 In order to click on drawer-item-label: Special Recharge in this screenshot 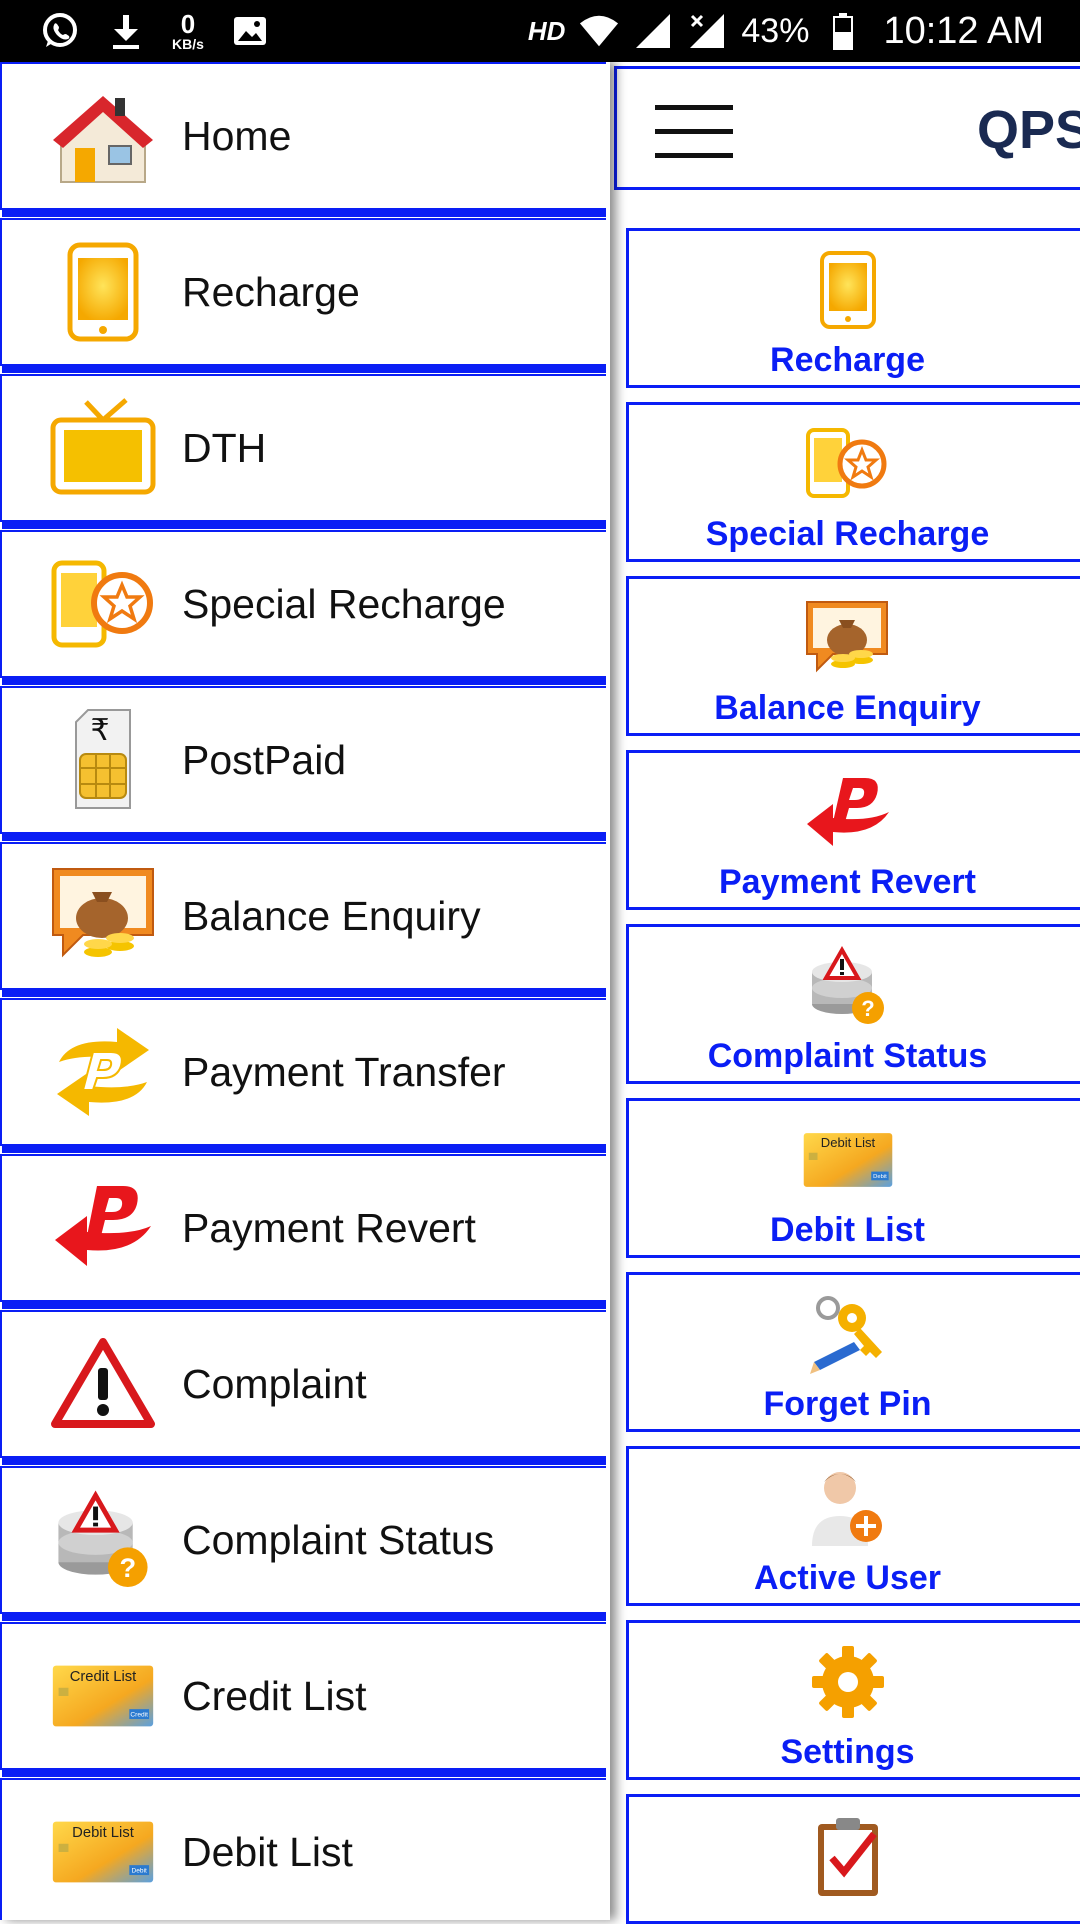, I will do `click(344, 603)`.